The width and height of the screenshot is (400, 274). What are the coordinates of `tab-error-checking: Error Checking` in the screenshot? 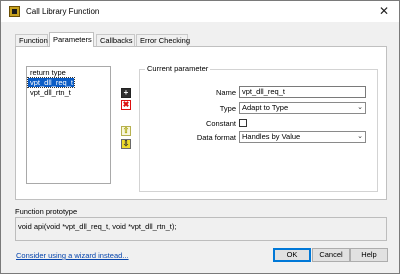 It's located at (163, 40).